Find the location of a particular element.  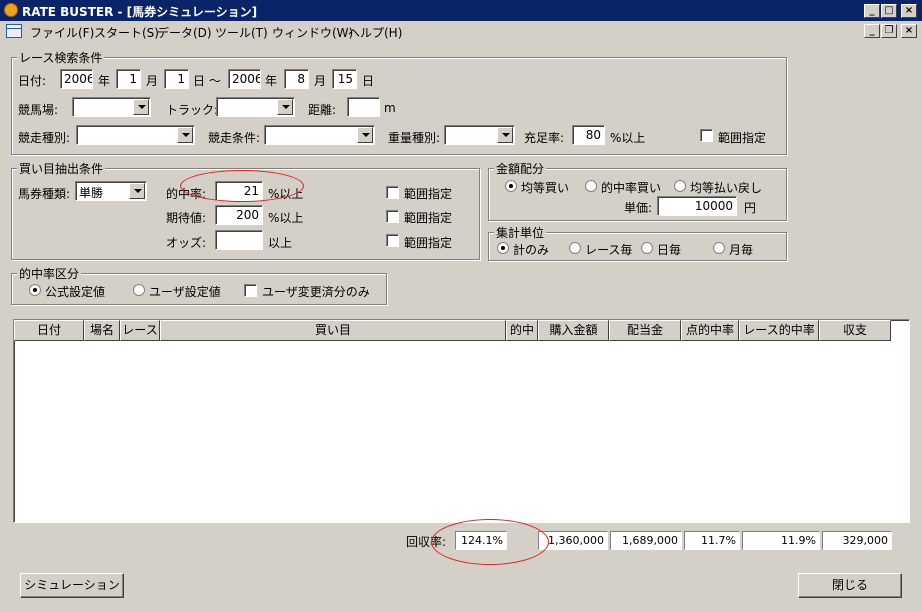

range-checkbox-search is located at coordinates (706, 135).